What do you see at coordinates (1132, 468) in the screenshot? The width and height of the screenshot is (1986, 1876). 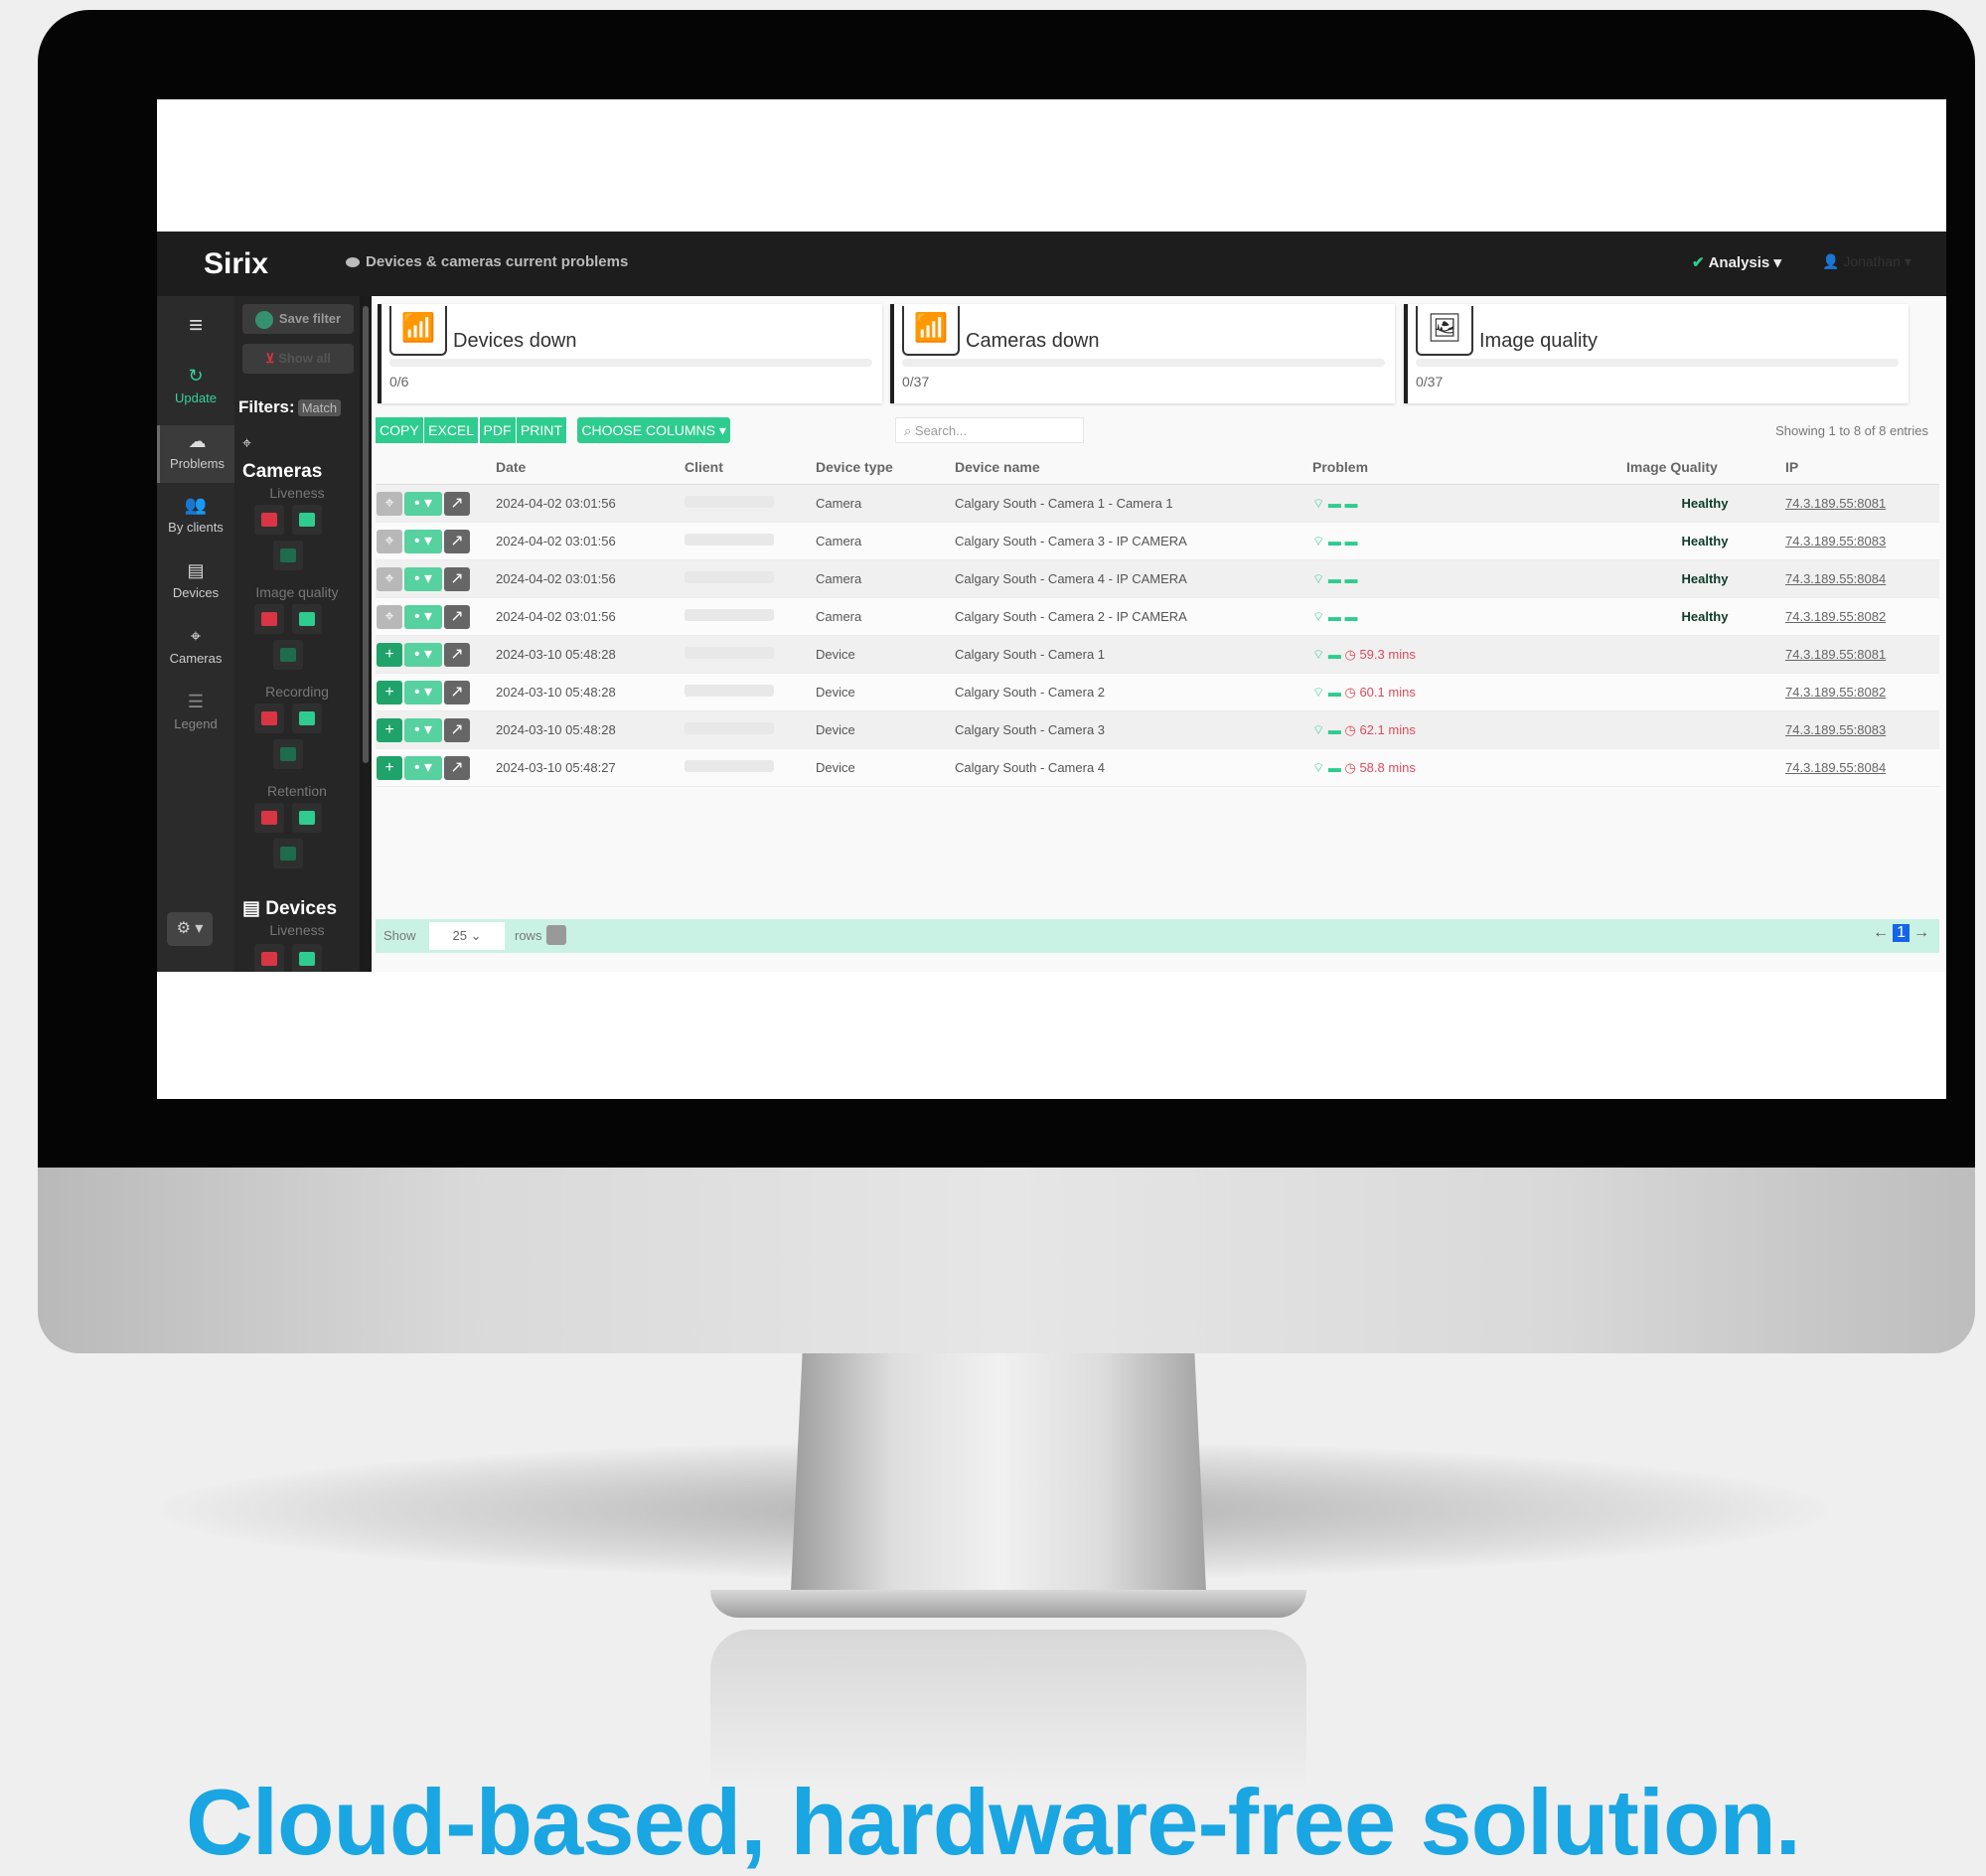 I see `column-header-device-name: Device name` at bounding box center [1132, 468].